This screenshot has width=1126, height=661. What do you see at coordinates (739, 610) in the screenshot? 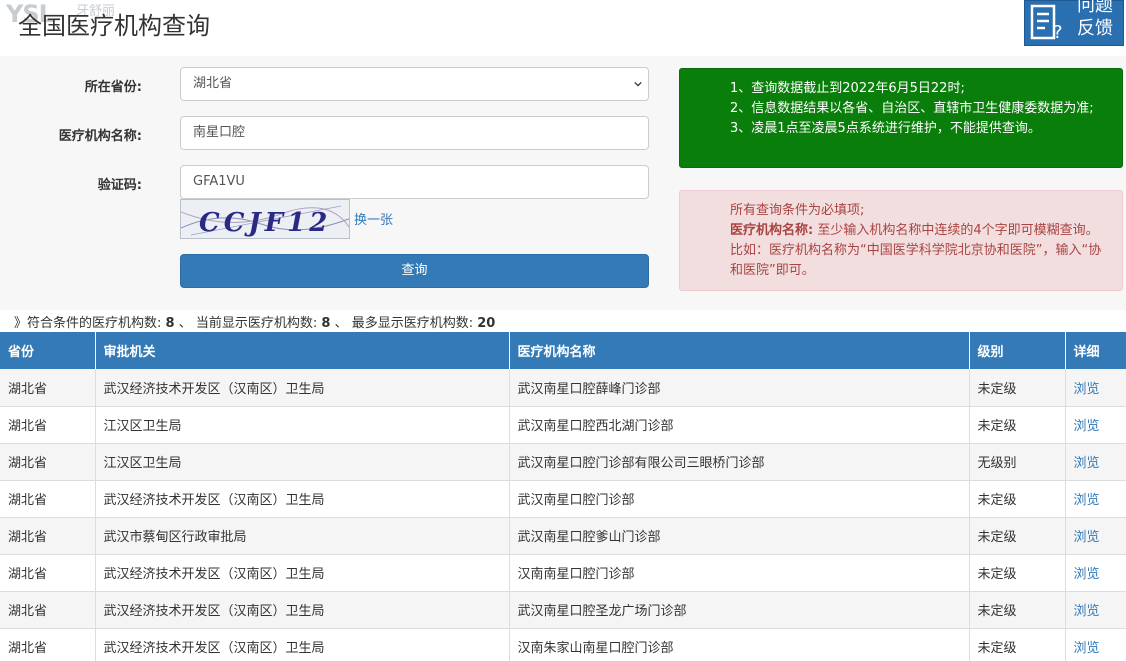
I see `cell-org-name: 武汉南星口腔圣龙广场门诊部` at bounding box center [739, 610].